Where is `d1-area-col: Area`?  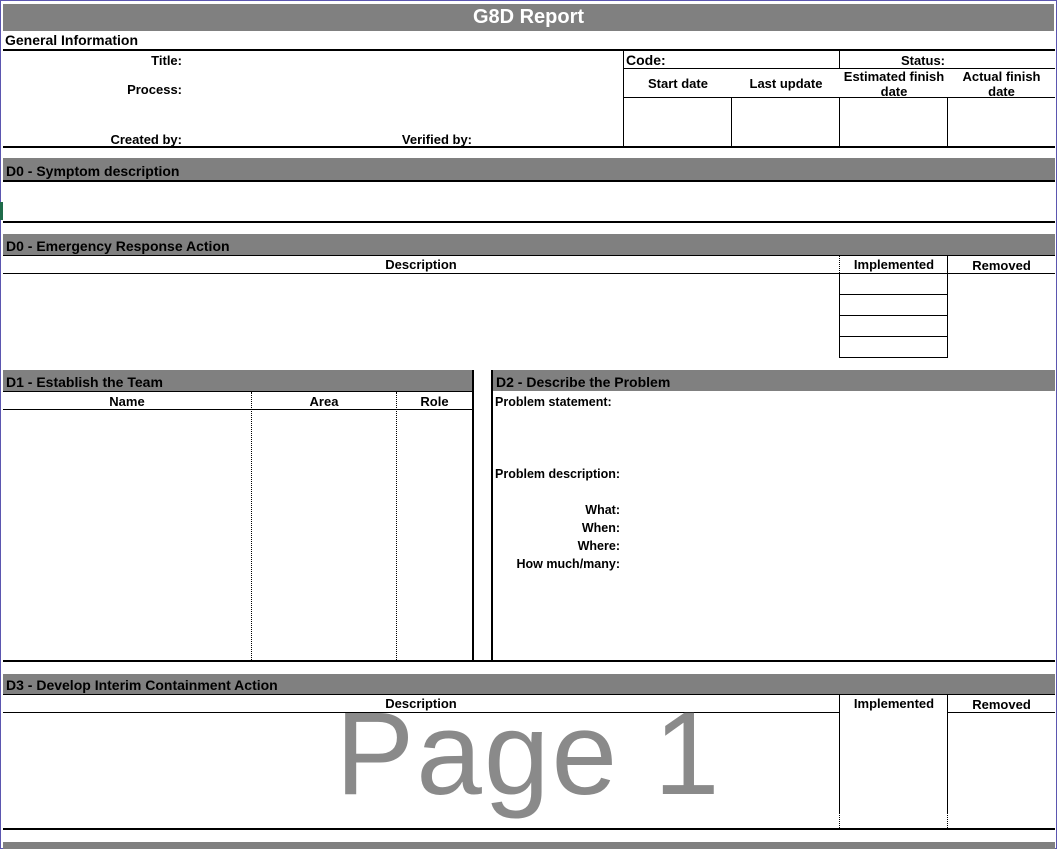 d1-area-col: Area is located at coordinates (324, 401).